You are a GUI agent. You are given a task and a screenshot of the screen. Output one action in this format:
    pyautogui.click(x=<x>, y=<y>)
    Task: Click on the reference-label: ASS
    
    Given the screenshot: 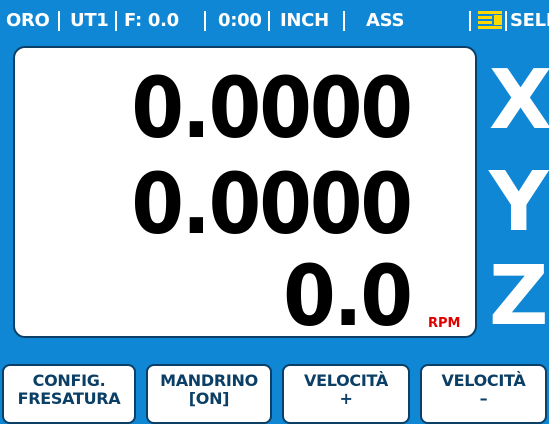 What is the action you would take?
    pyautogui.click(x=385, y=20)
    